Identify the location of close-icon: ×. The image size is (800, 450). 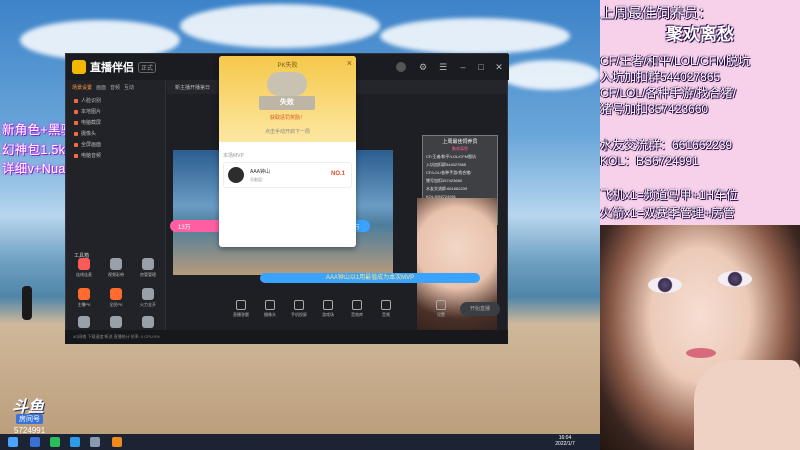
(349, 63).